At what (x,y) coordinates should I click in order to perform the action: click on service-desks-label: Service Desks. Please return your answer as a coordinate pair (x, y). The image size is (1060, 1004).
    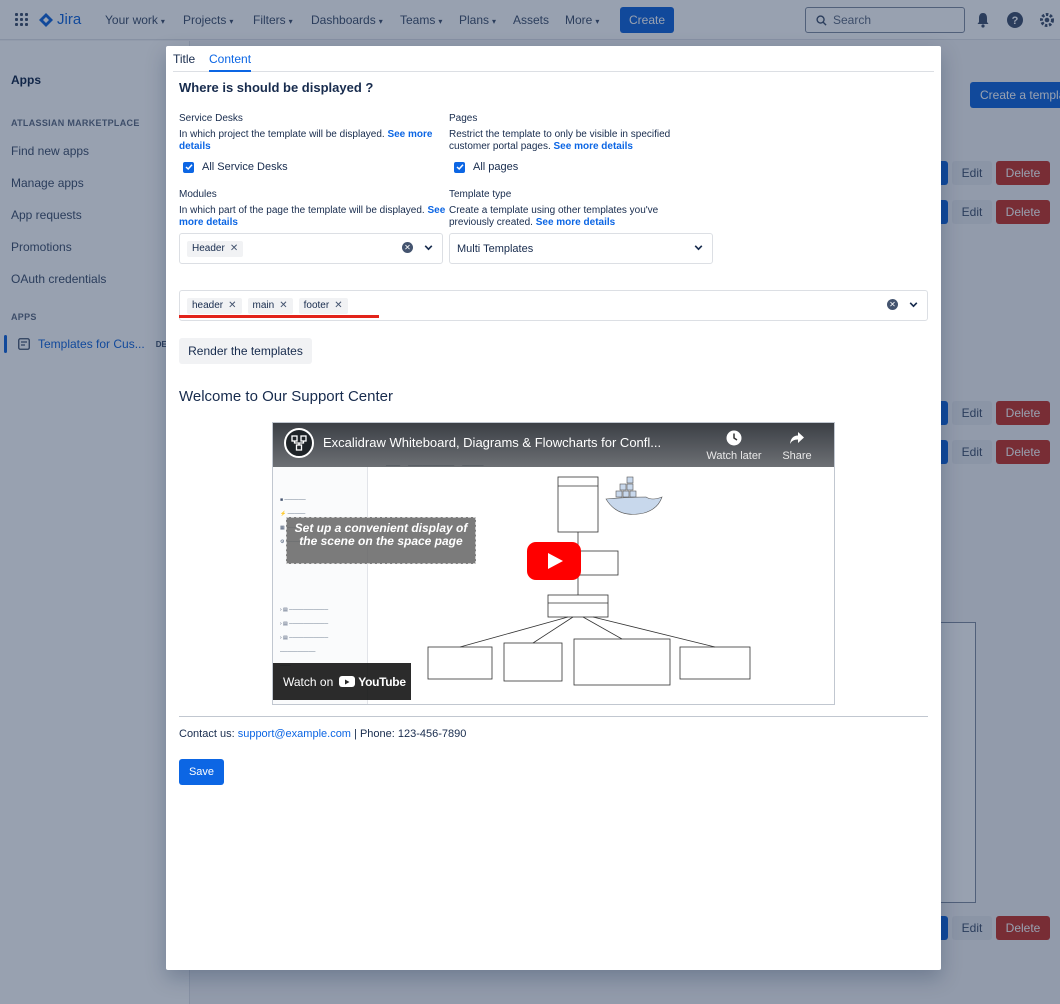
    Looking at the image, I should click on (211, 118).